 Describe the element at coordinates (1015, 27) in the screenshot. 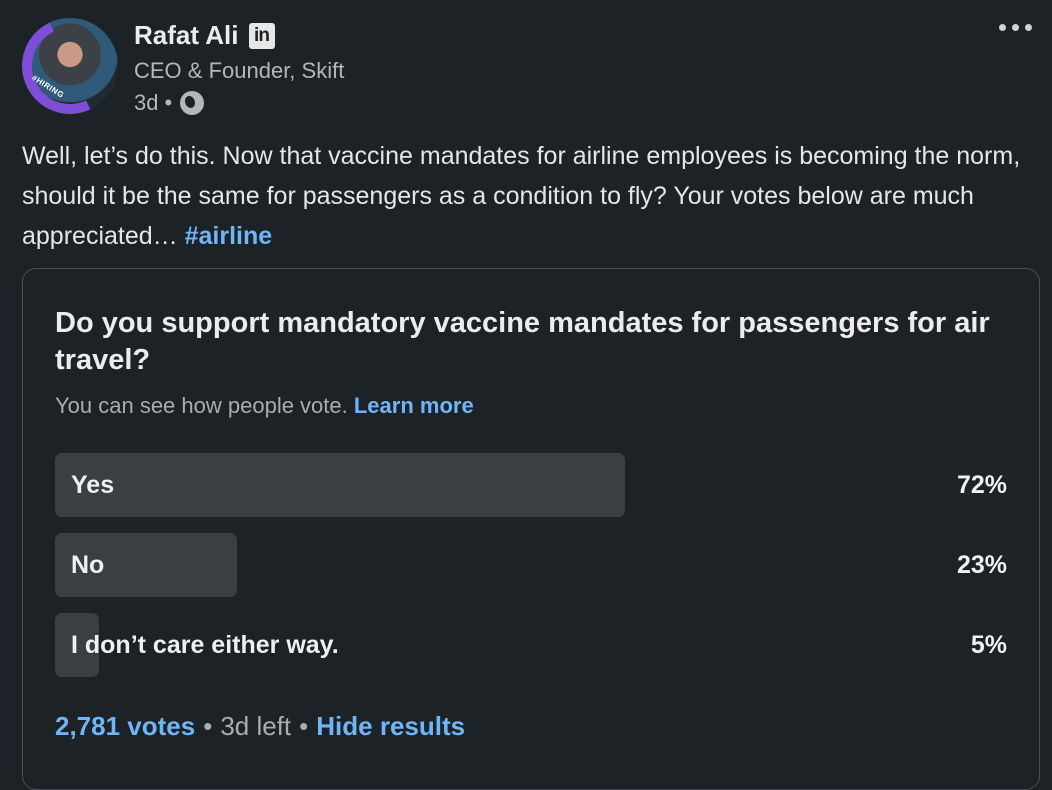

I see `more-options-icon` at that location.